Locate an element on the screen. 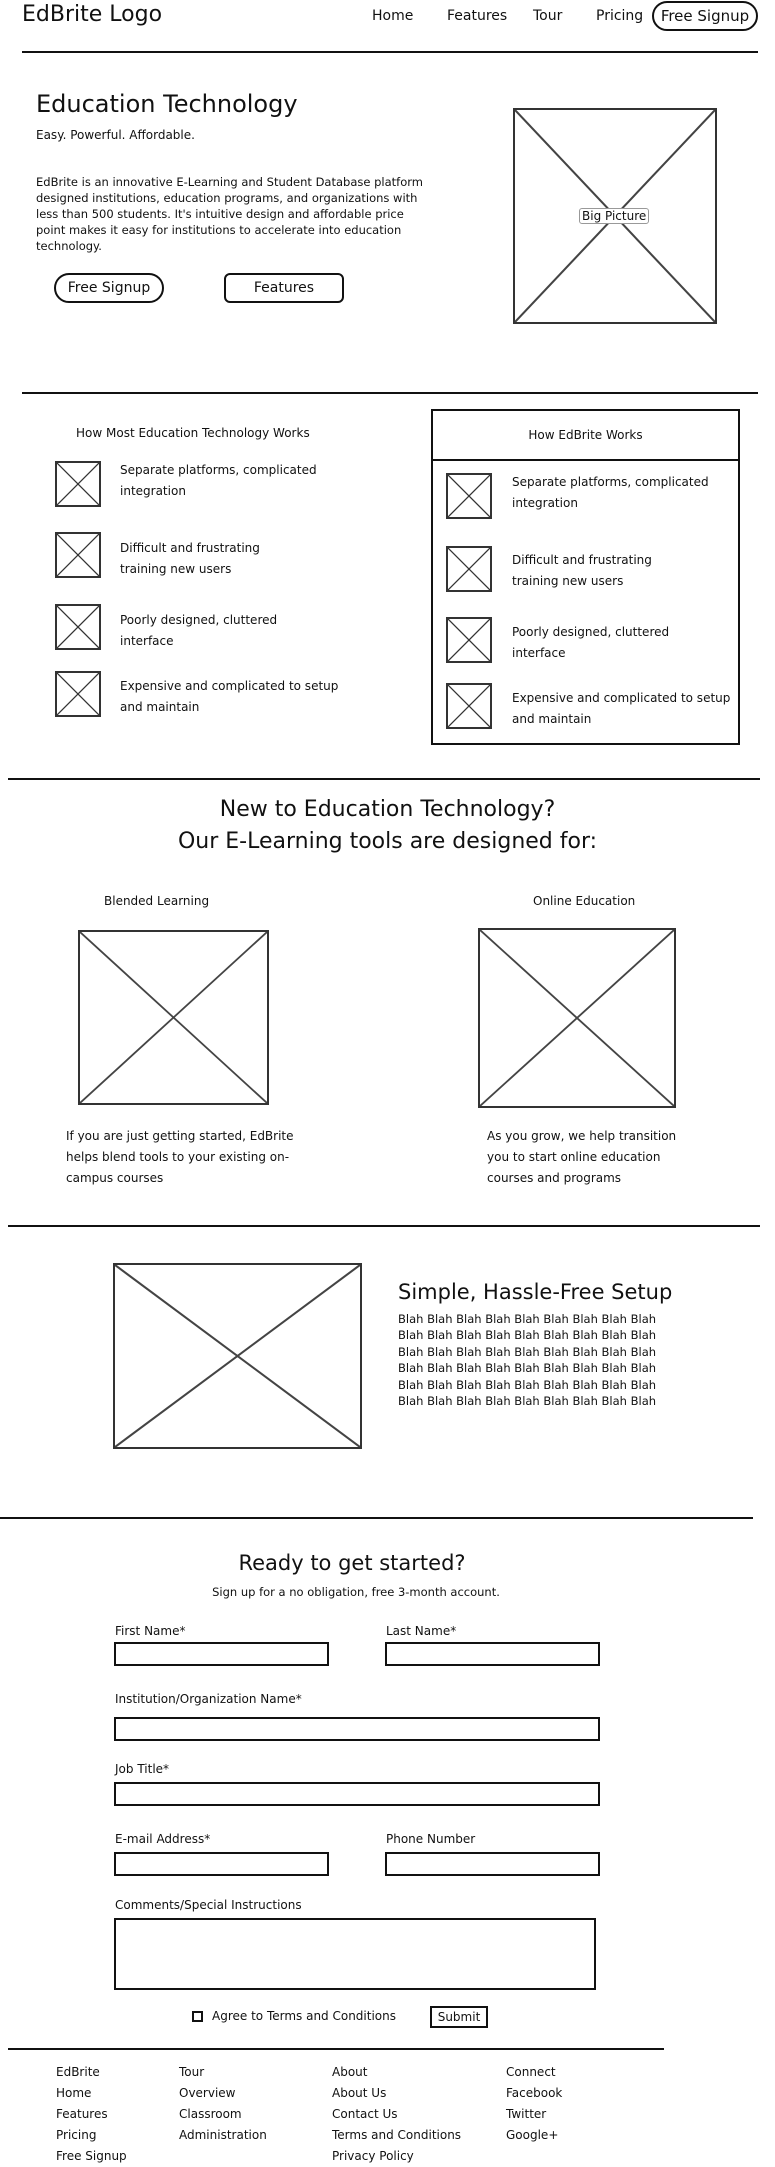 Image resolution: width=775 pixels, height=2167 pixels. form-title: Ready to get started? is located at coordinates (352, 1563).